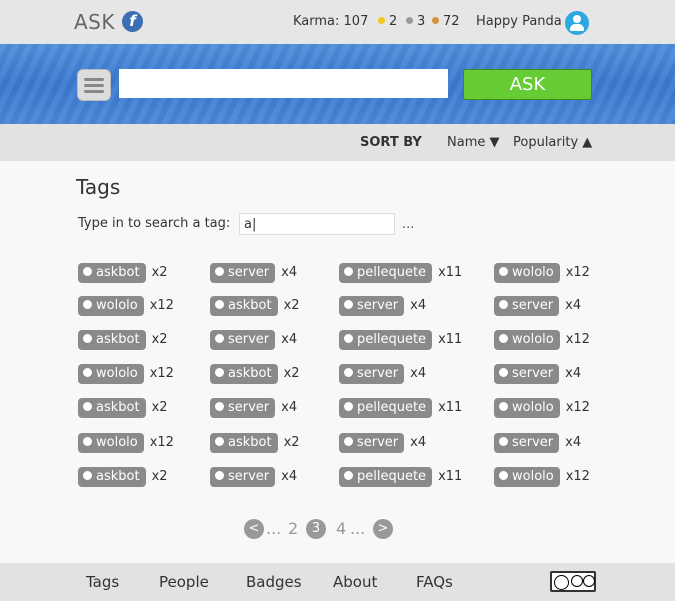 This screenshot has width=675, height=601. Describe the element at coordinates (274, 582) in the screenshot. I see `footer-link-badges: Badges` at that location.